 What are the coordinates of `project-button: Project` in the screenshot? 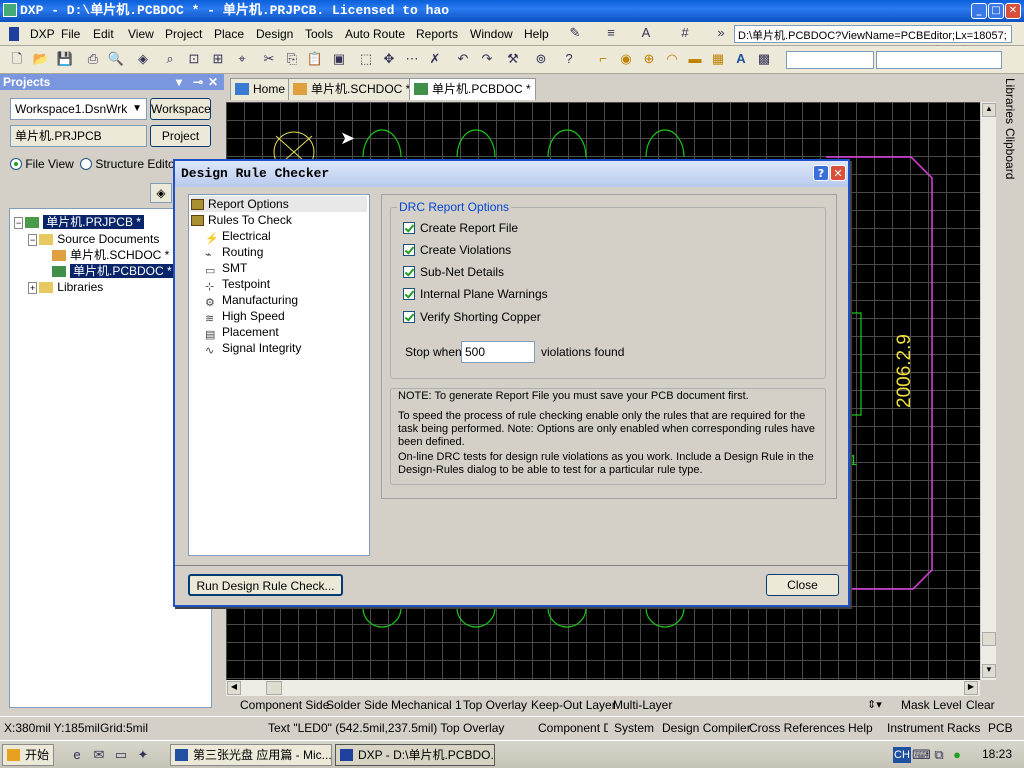 It's located at (180, 136).